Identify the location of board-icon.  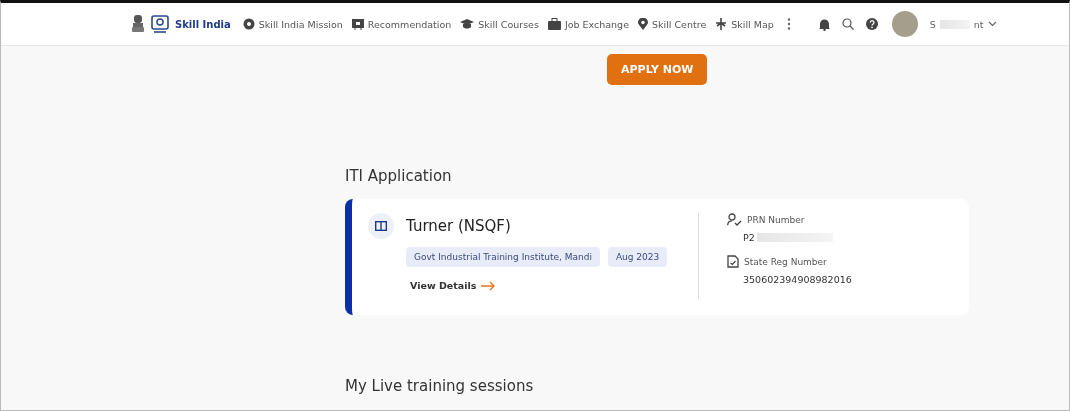
(357, 24).